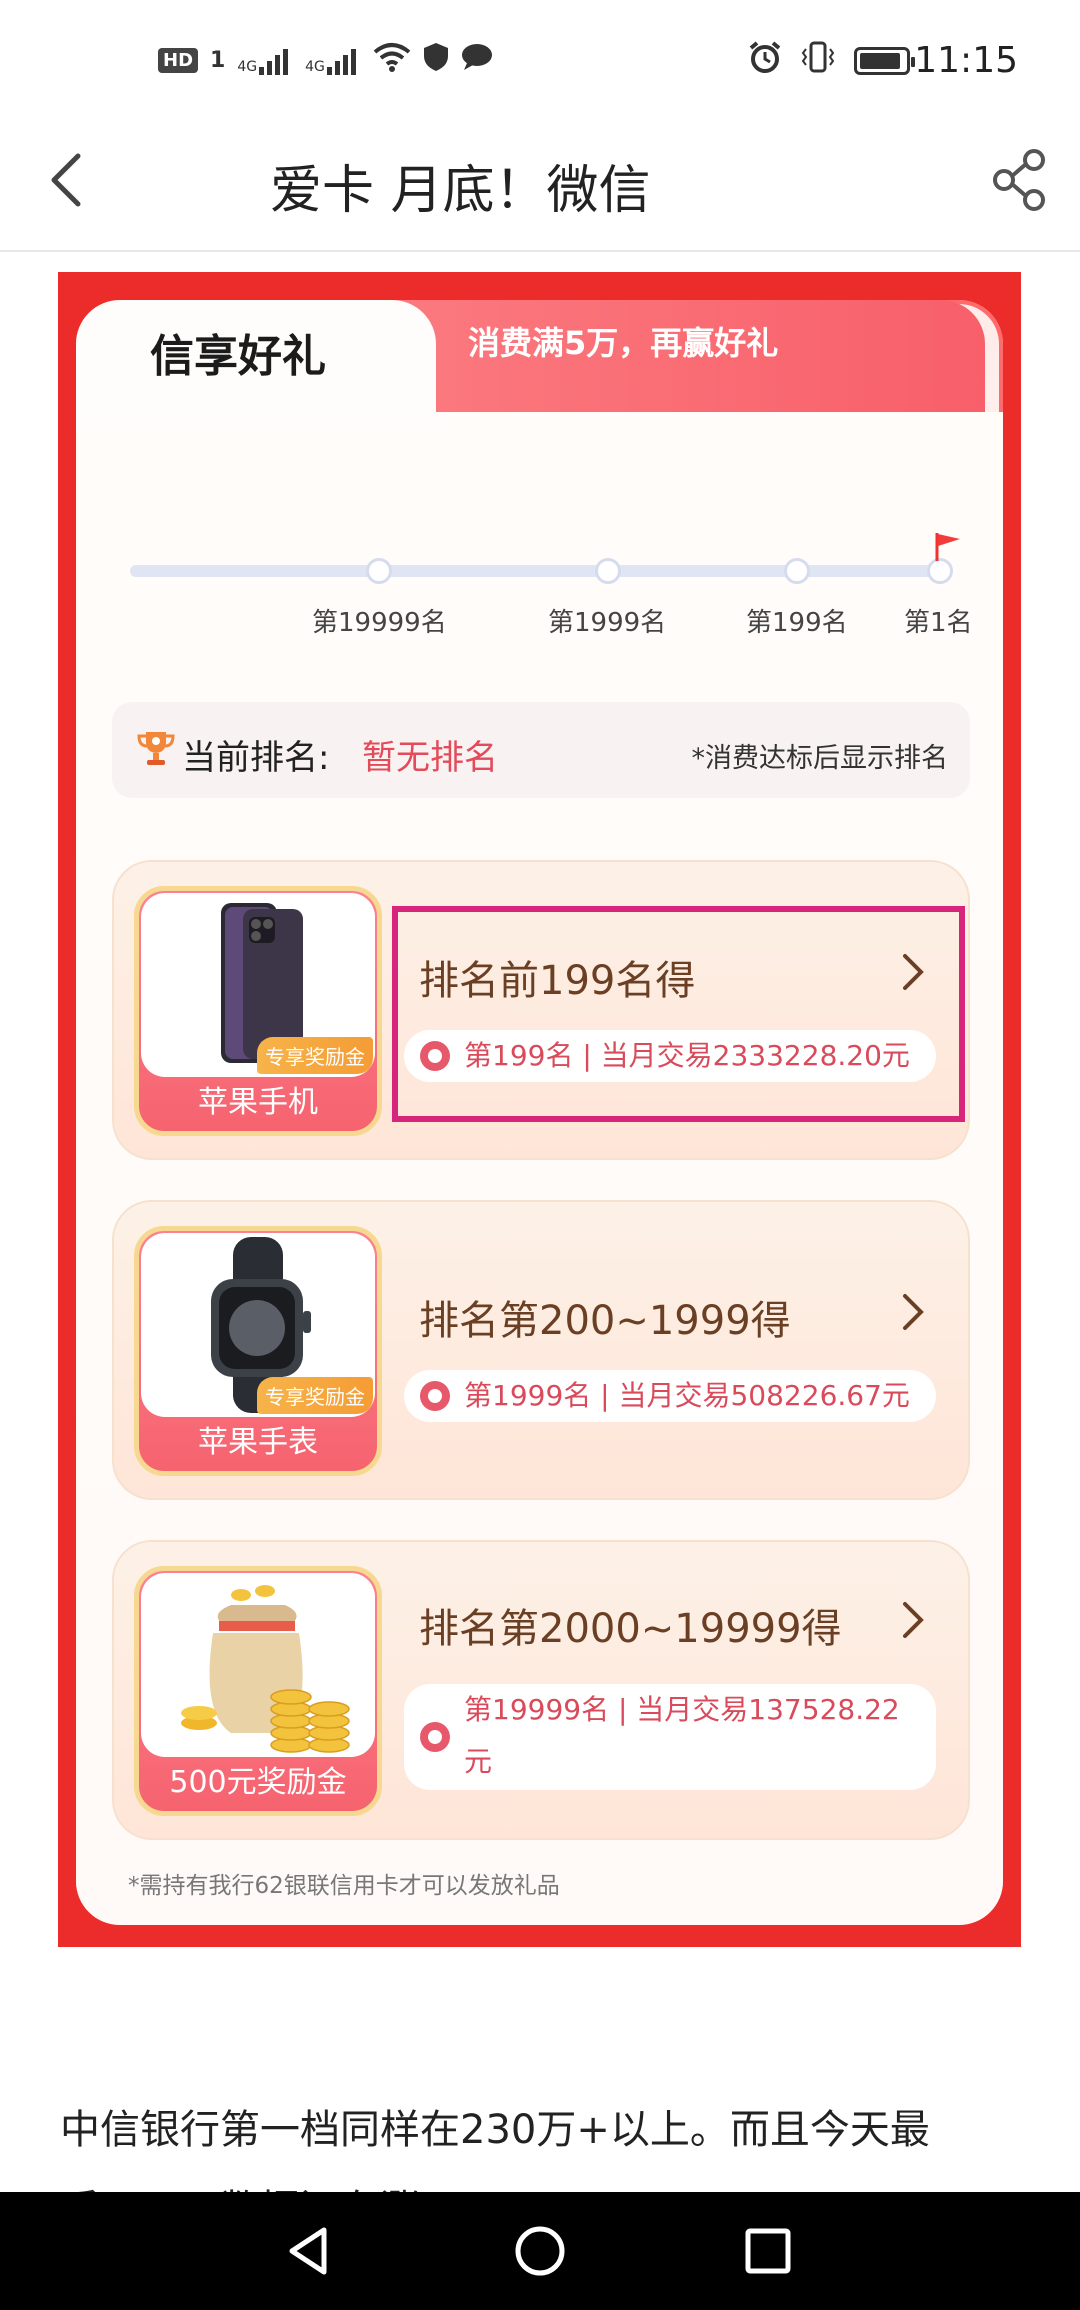 The image size is (1080, 2310). What do you see at coordinates (436, 60) in the screenshot?
I see `shield-icon` at bounding box center [436, 60].